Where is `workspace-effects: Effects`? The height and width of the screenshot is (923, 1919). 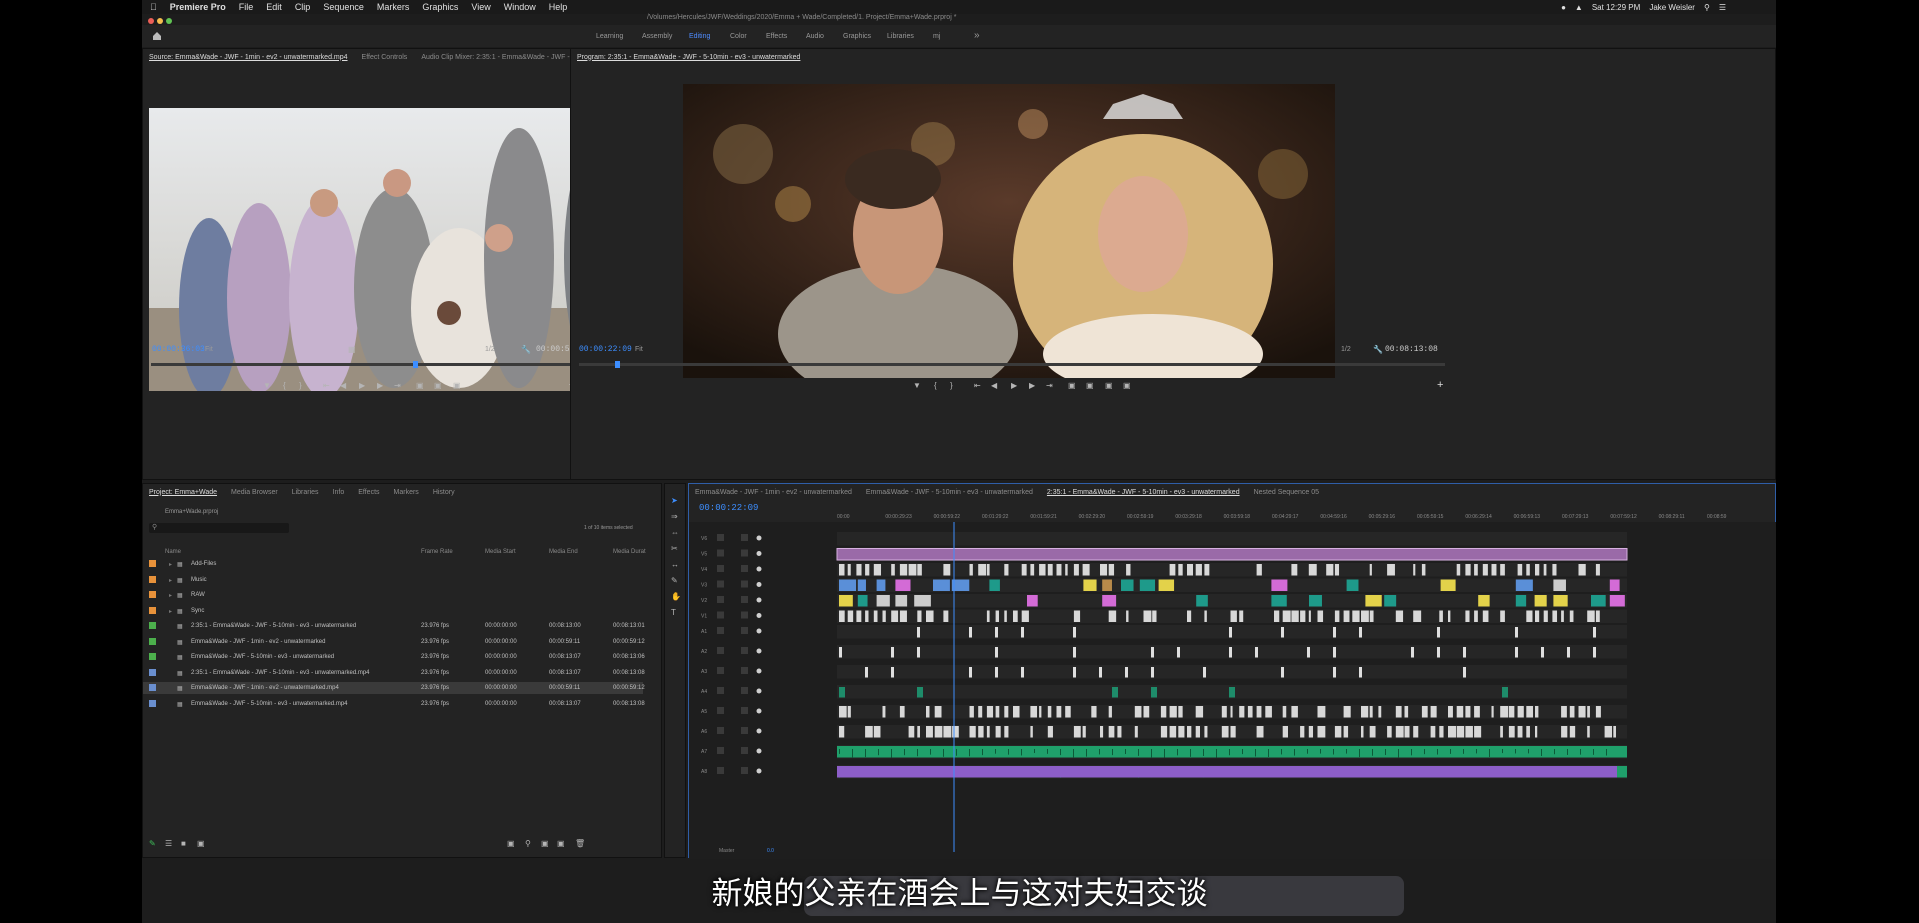
workspace-effects: Effects is located at coordinates (776, 36).